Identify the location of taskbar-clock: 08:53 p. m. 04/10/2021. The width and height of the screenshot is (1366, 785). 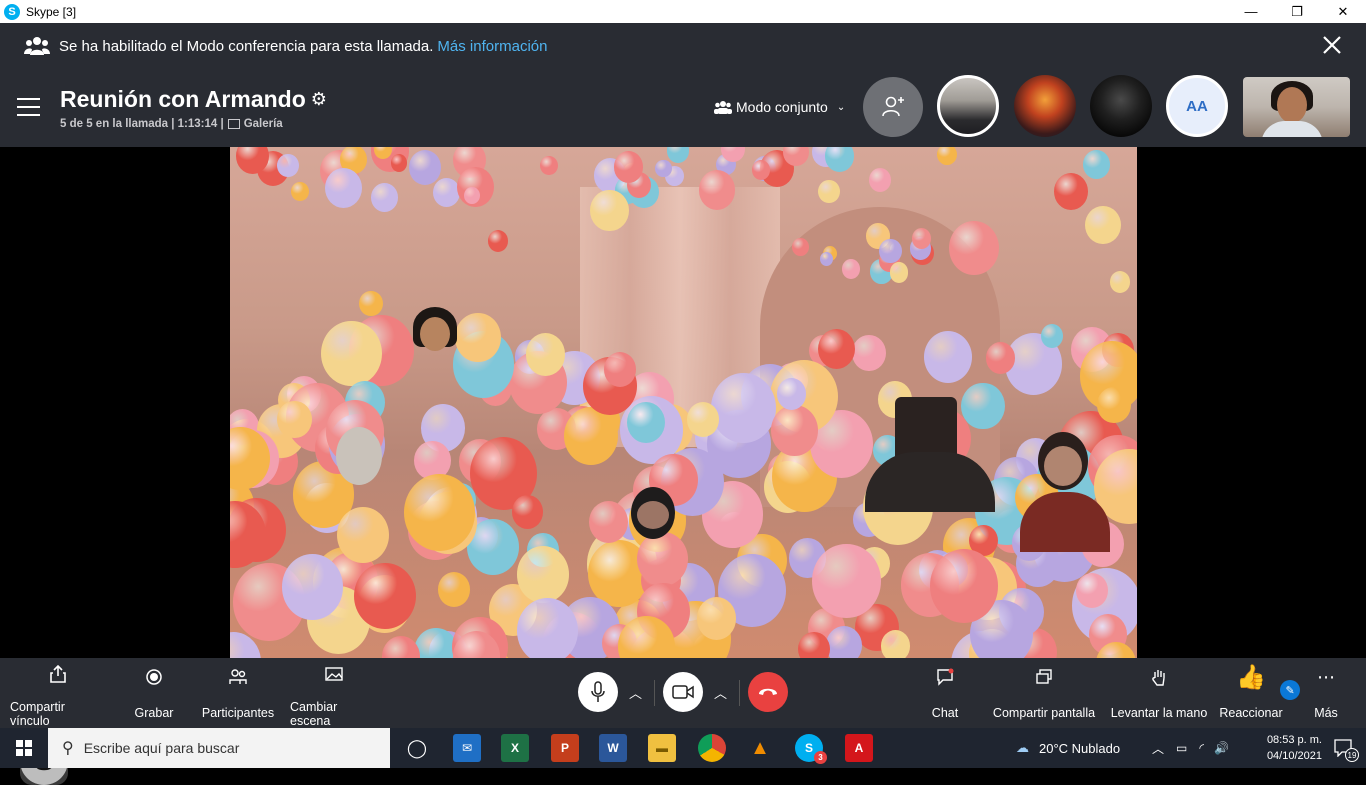
(1294, 748).